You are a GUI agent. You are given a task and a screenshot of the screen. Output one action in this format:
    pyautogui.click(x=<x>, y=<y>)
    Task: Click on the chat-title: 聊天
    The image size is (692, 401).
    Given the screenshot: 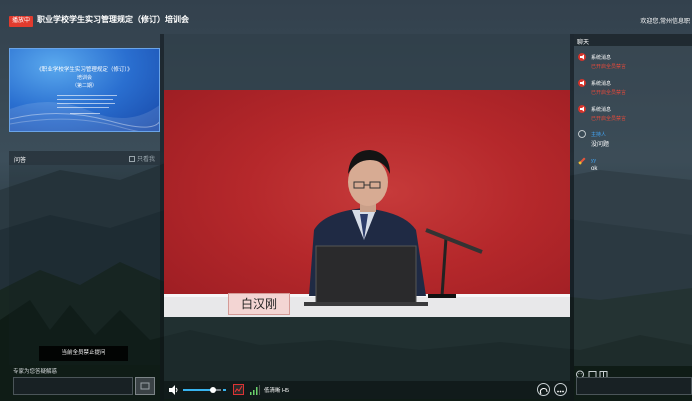 What is the action you would take?
    pyautogui.click(x=583, y=43)
    